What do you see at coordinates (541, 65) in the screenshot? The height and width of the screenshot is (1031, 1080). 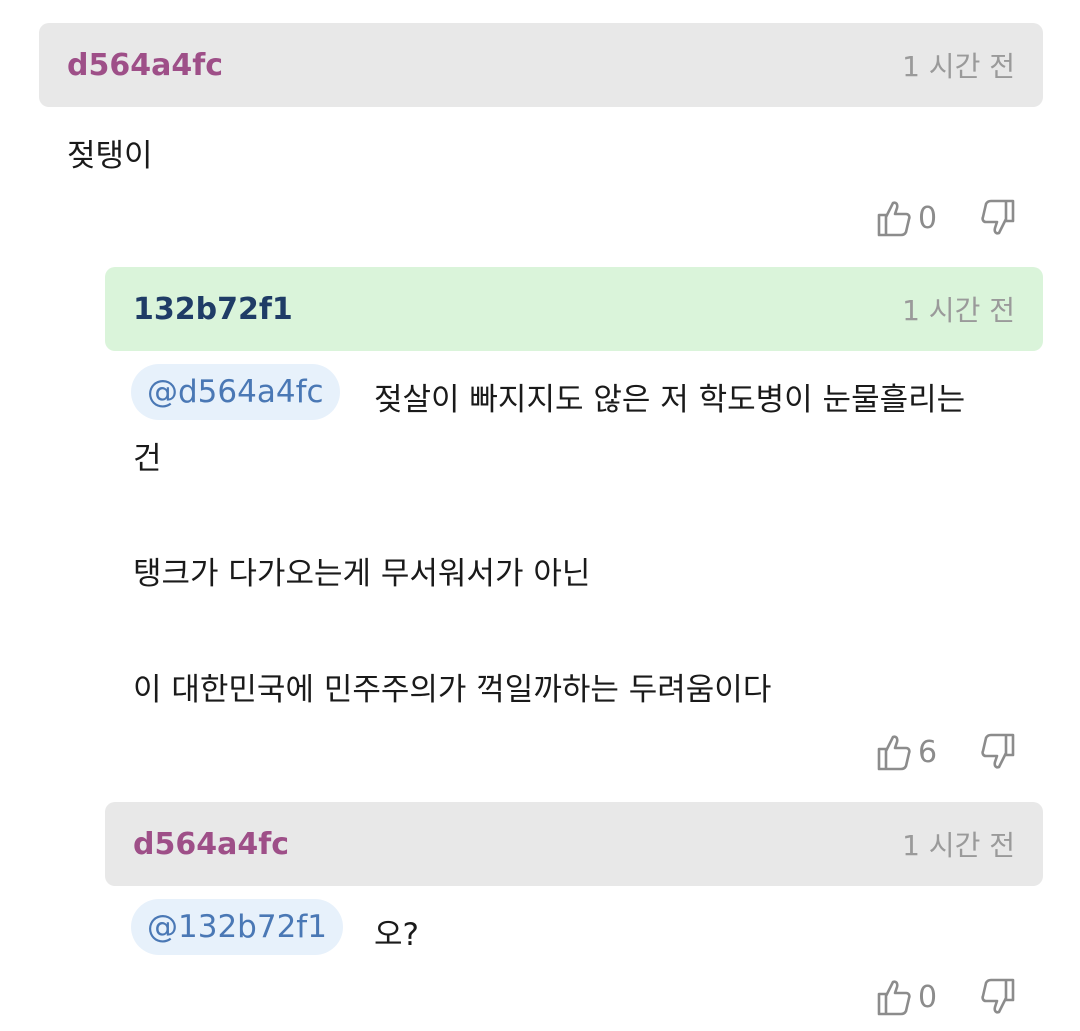 I see `comment-header: d564a4fc 1 시간 전` at bounding box center [541, 65].